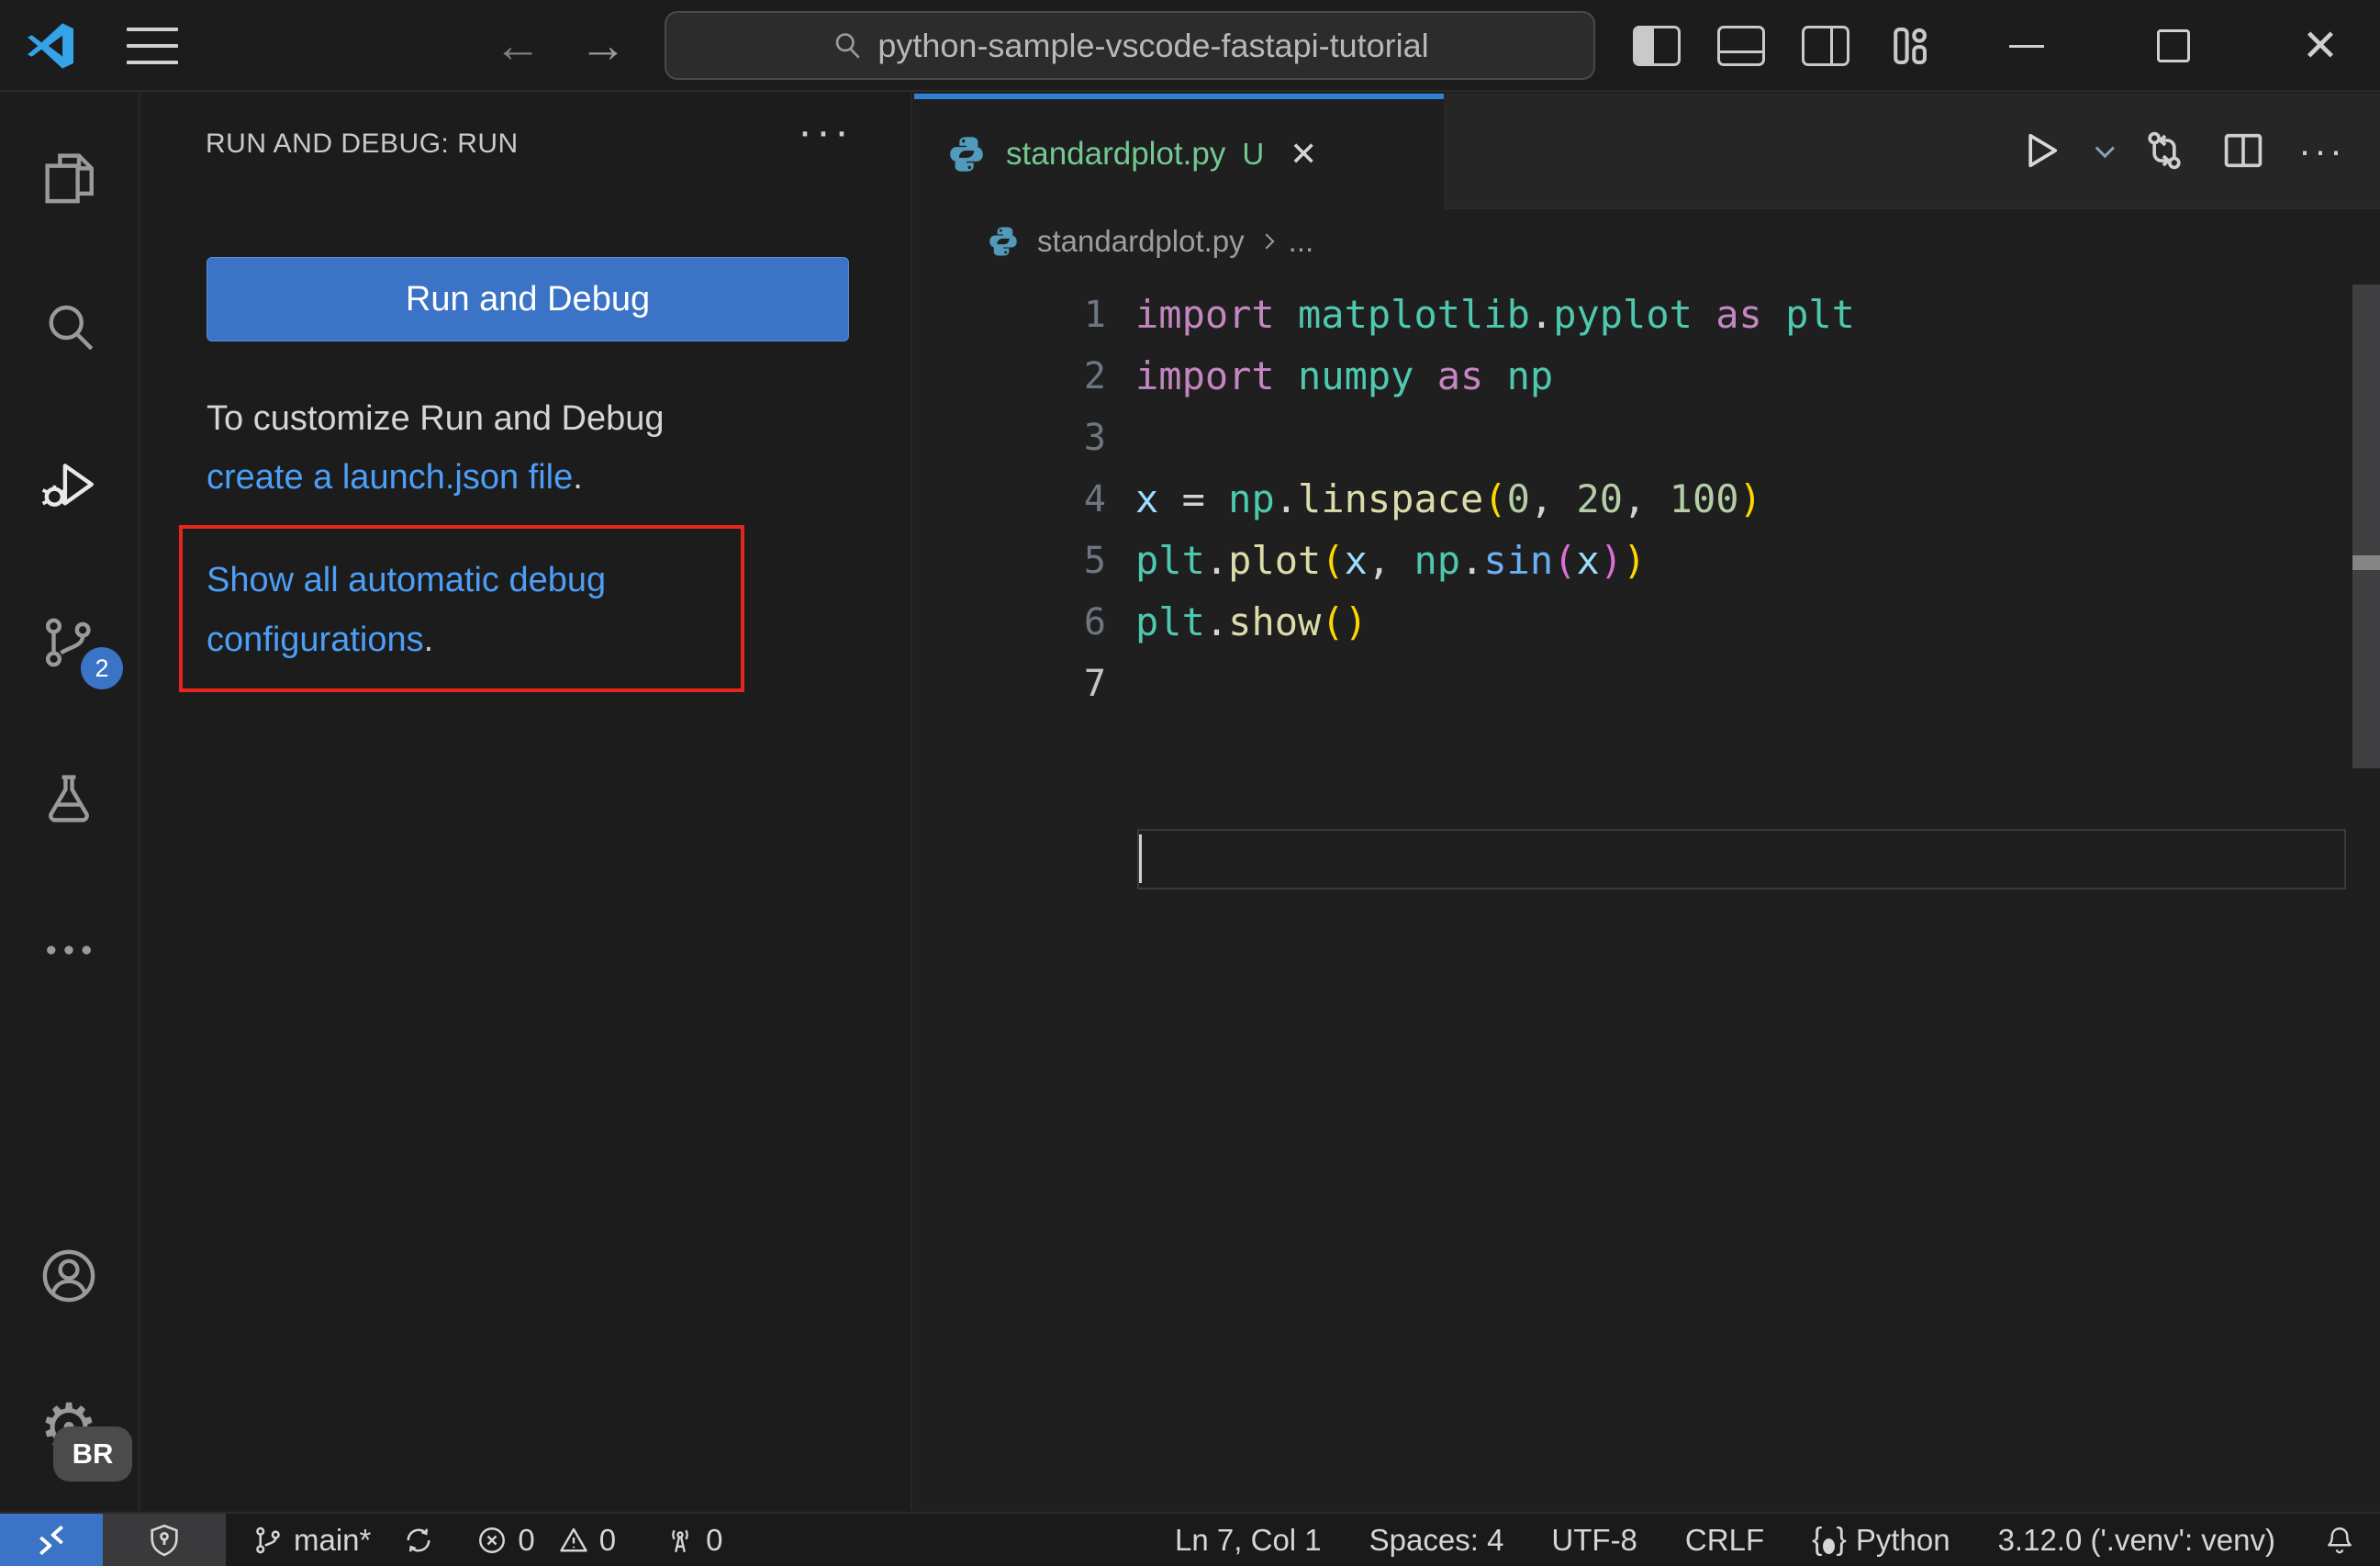 The width and height of the screenshot is (2380, 1566). What do you see at coordinates (69, 1429) in the screenshot?
I see `settings-gear-button: ⚙ BR` at bounding box center [69, 1429].